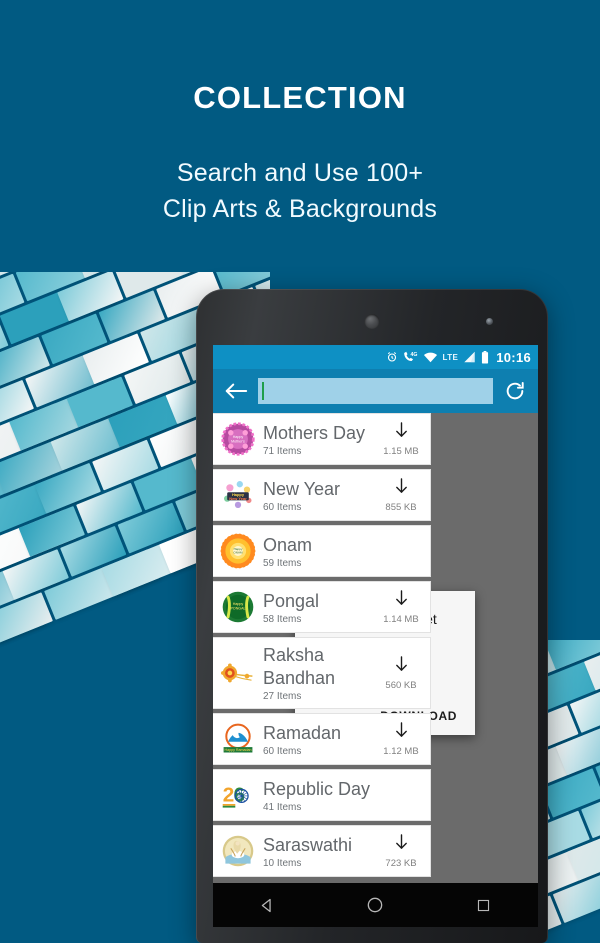  I want to click on list-item: Happy New Year New Year 60 Items 855 KB, so click(322, 495).